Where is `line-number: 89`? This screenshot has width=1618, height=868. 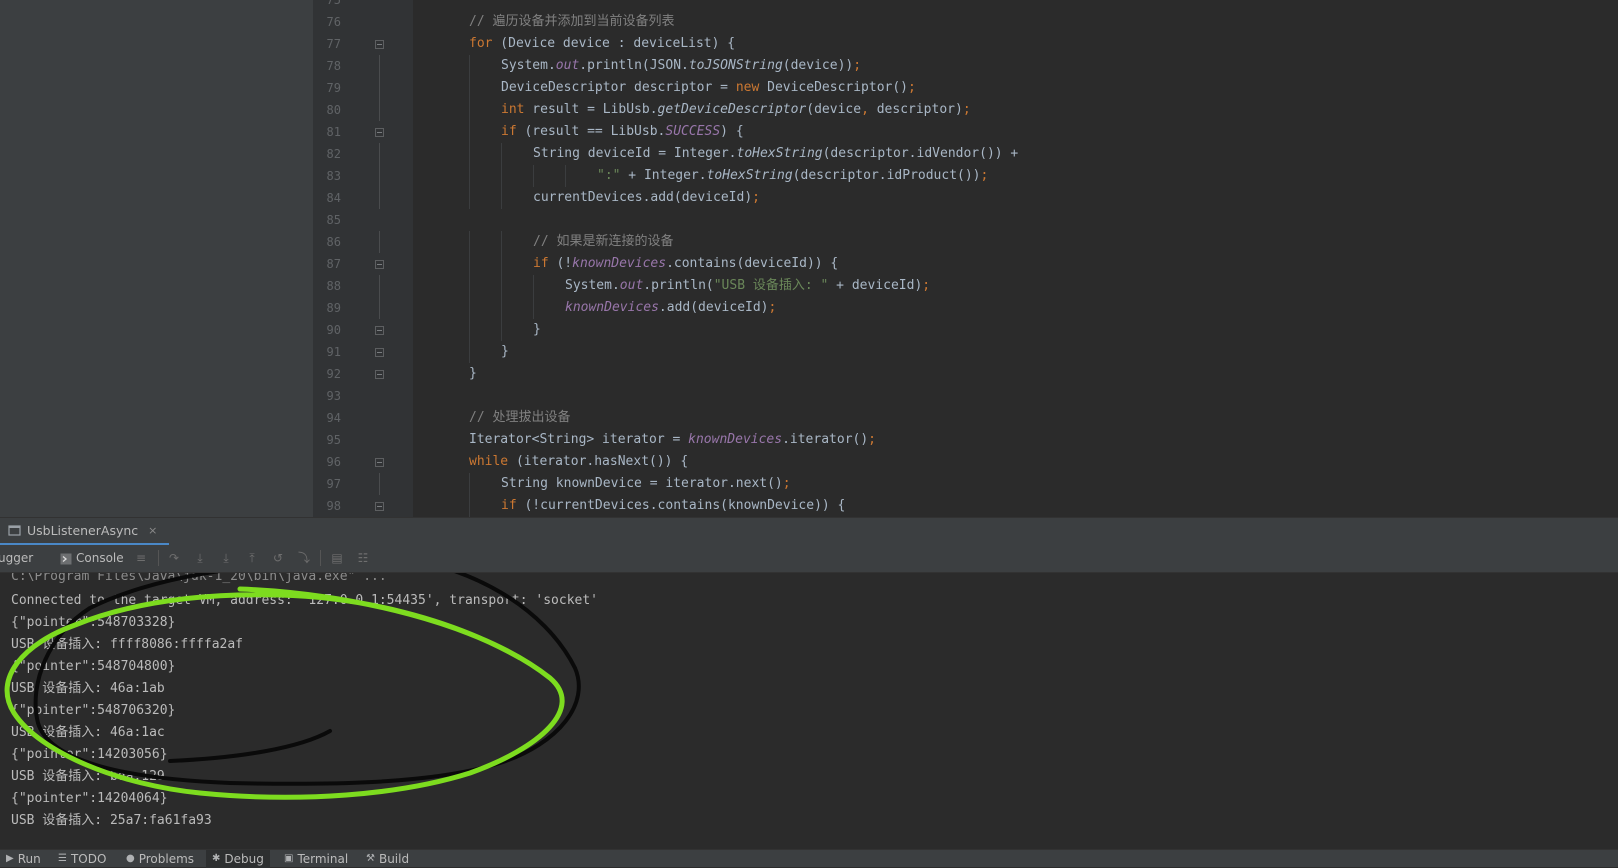
line-number: 89 is located at coordinates (333, 308).